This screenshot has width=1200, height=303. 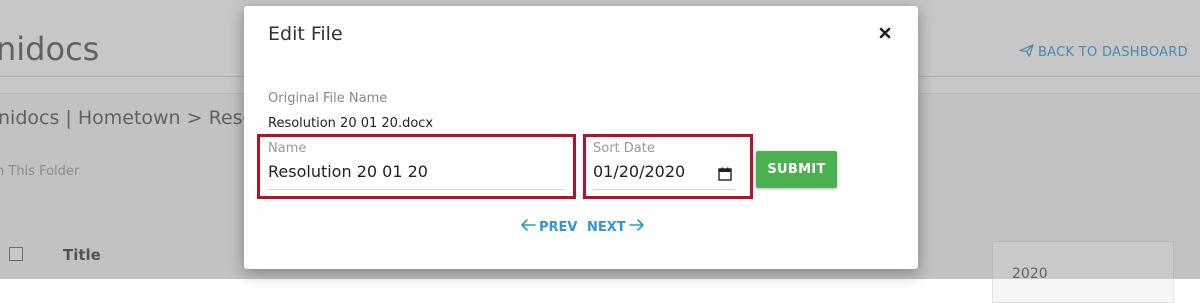 I want to click on calendar-icon, so click(x=725, y=173).